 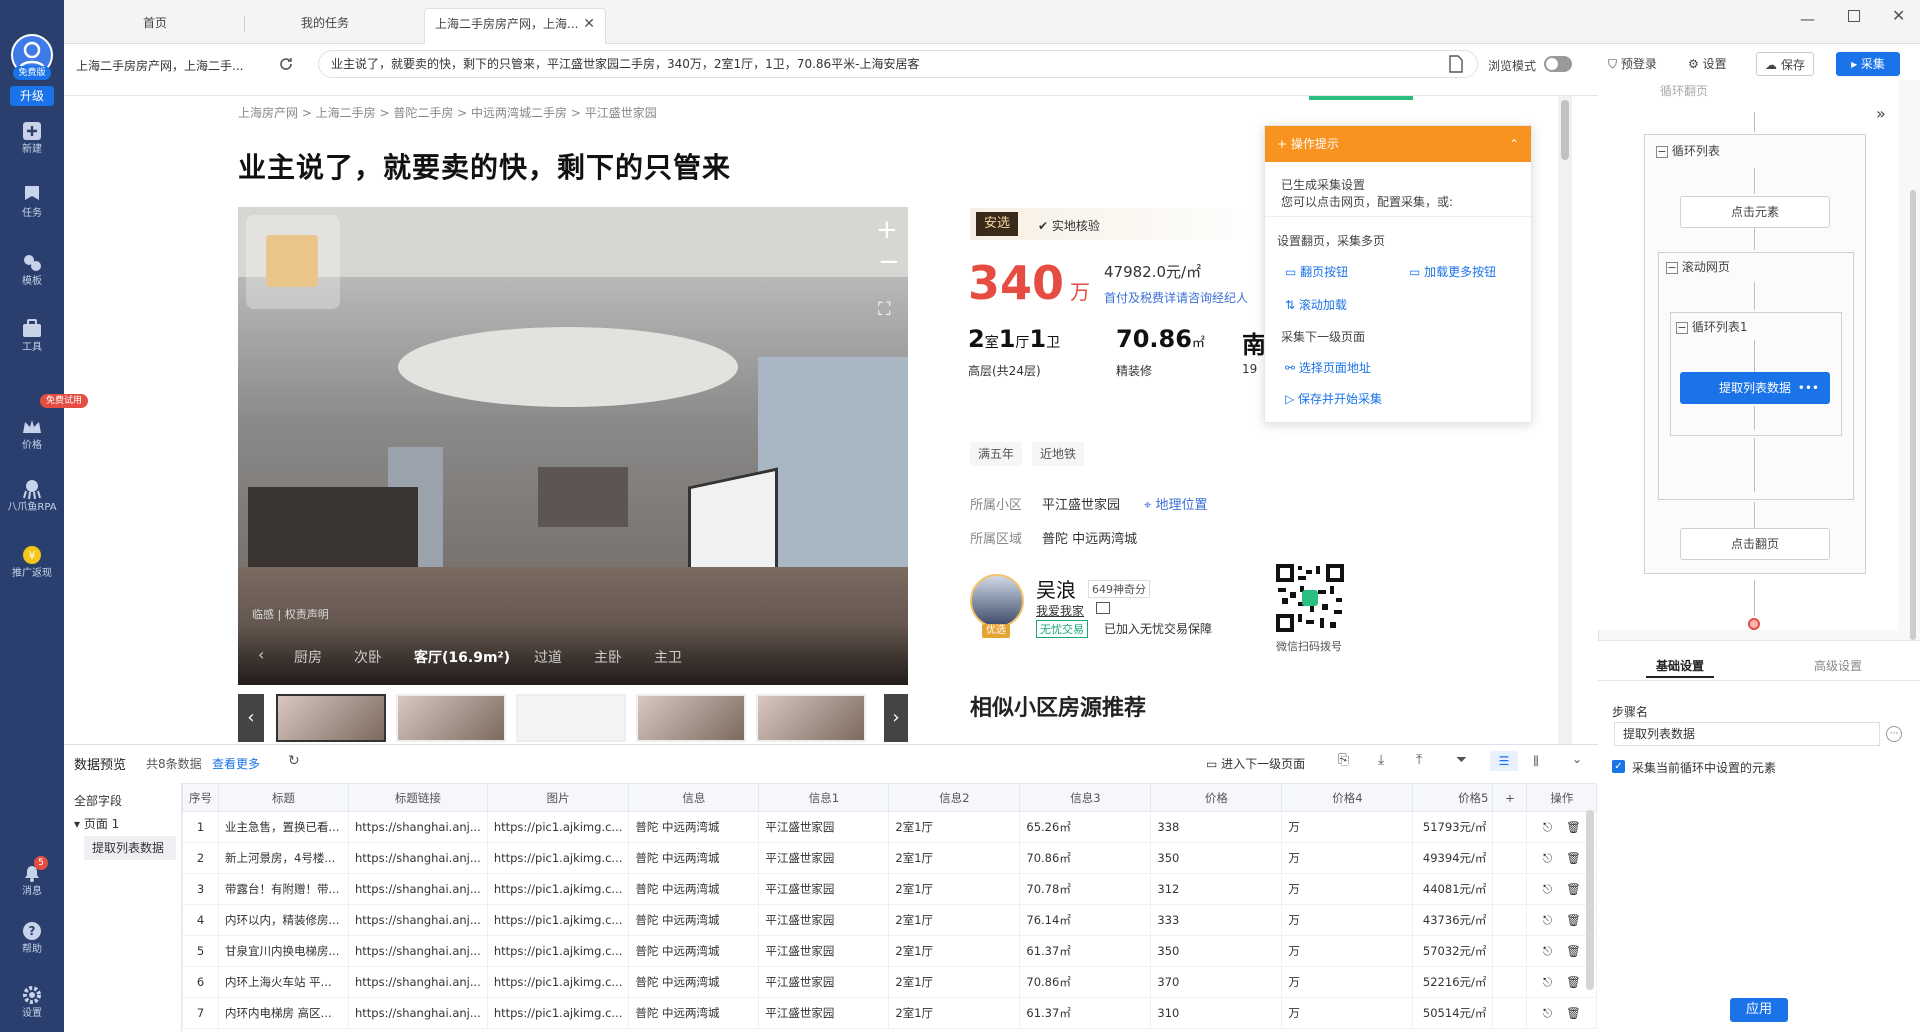 I want to click on page-scrollbar, so click(x=1565, y=420).